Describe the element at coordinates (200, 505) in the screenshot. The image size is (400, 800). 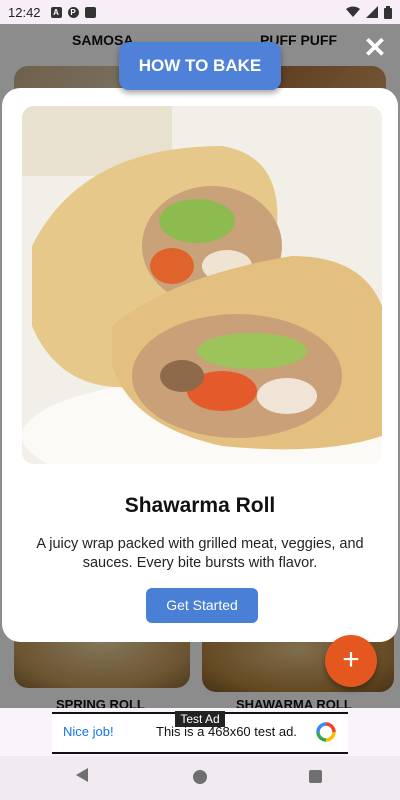
I see `dish-title: Shawarma Roll` at that location.